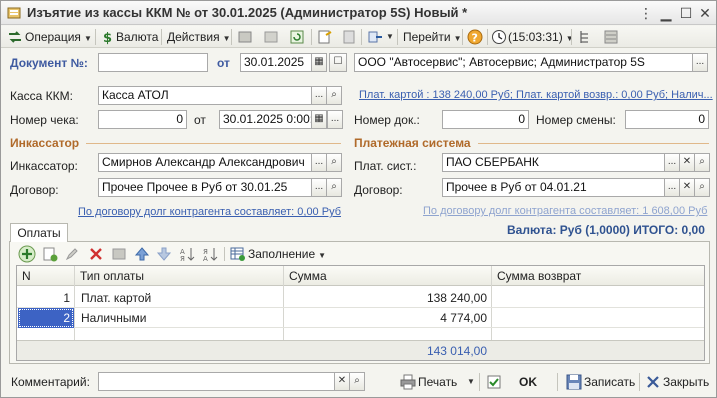 The height and width of the screenshot is (398, 717). Describe the element at coordinates (66, 298) in the screenshot. I see `row-number: 1` at that location.